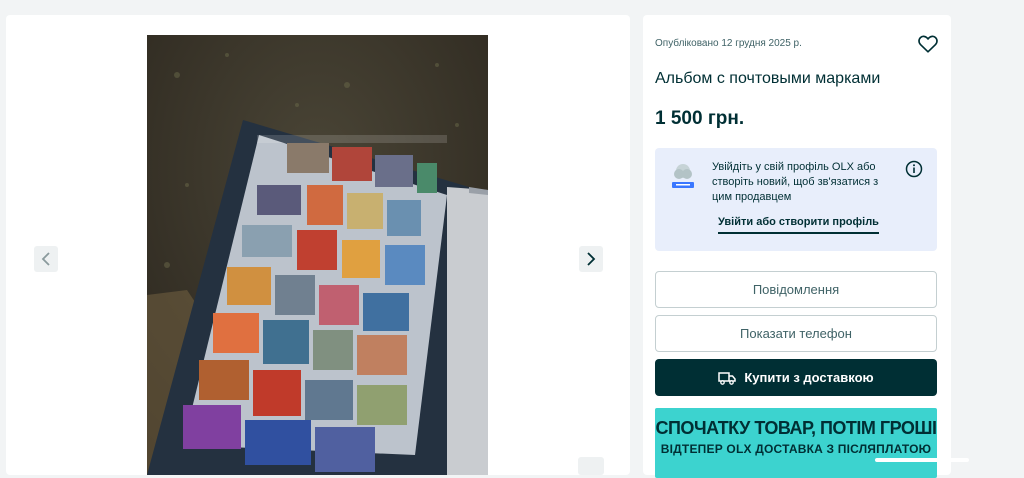 This screenshot has width=1024, height=478. What do you see at coordinates (796, 333) in the screenshot?
I see `show-phone-button: Показати телефон` at bounding box center [796, 333].